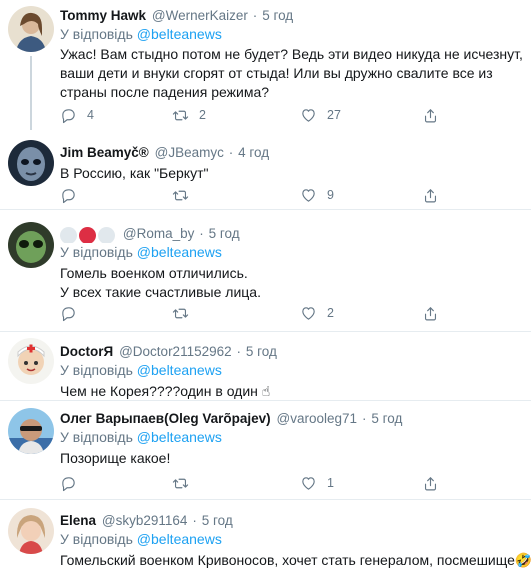 The image size is (531, 574). I want to click on reply-count: 4, so click(90, 115).